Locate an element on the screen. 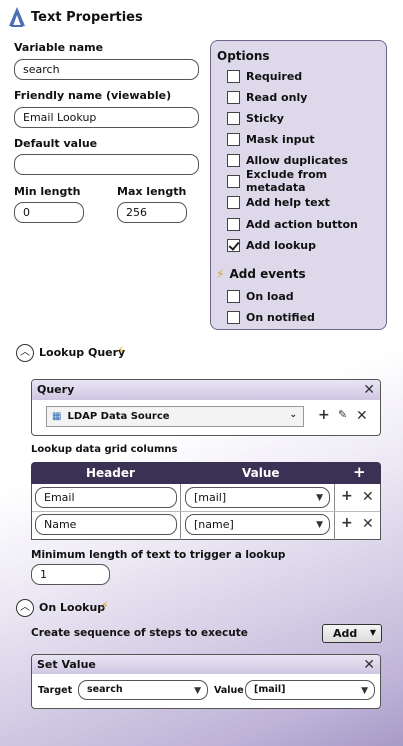 The image size is (403, 746). option-sticky: Sticky is located at coordinates (255, 118).